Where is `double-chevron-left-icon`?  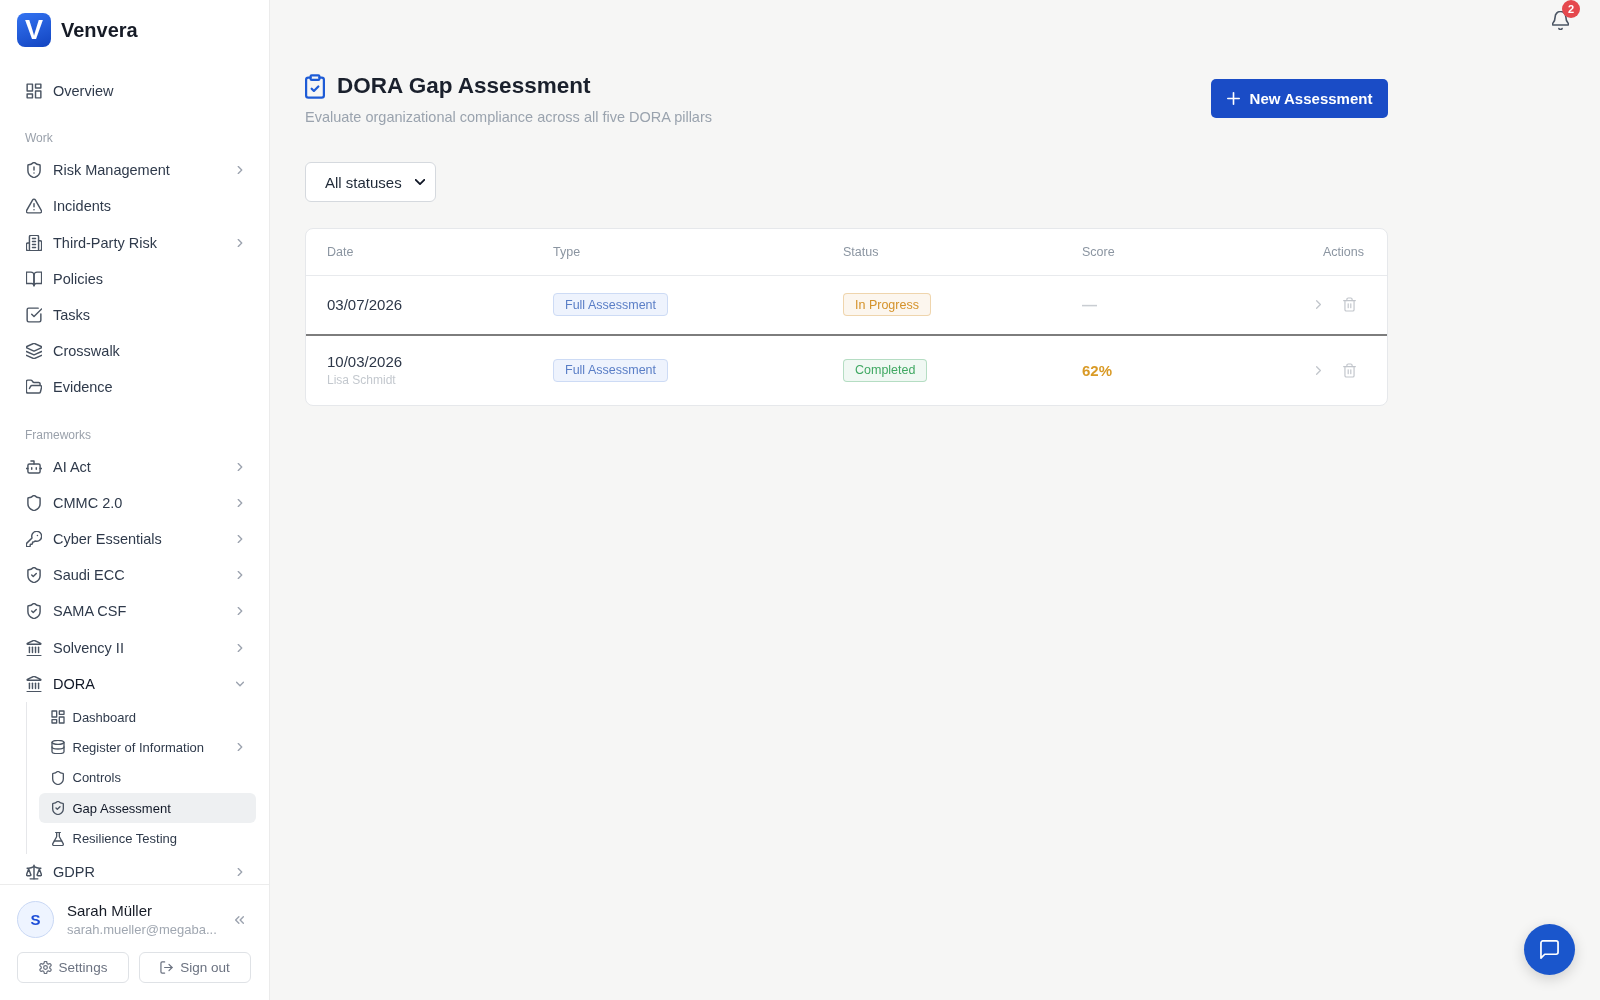 double-chevron-left-icon is located at coordinates (239, 919).